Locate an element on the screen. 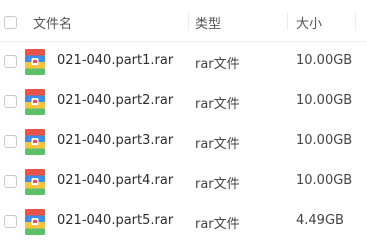  file-name: 021-040.part5.rar is located at coordinates (115, 220).